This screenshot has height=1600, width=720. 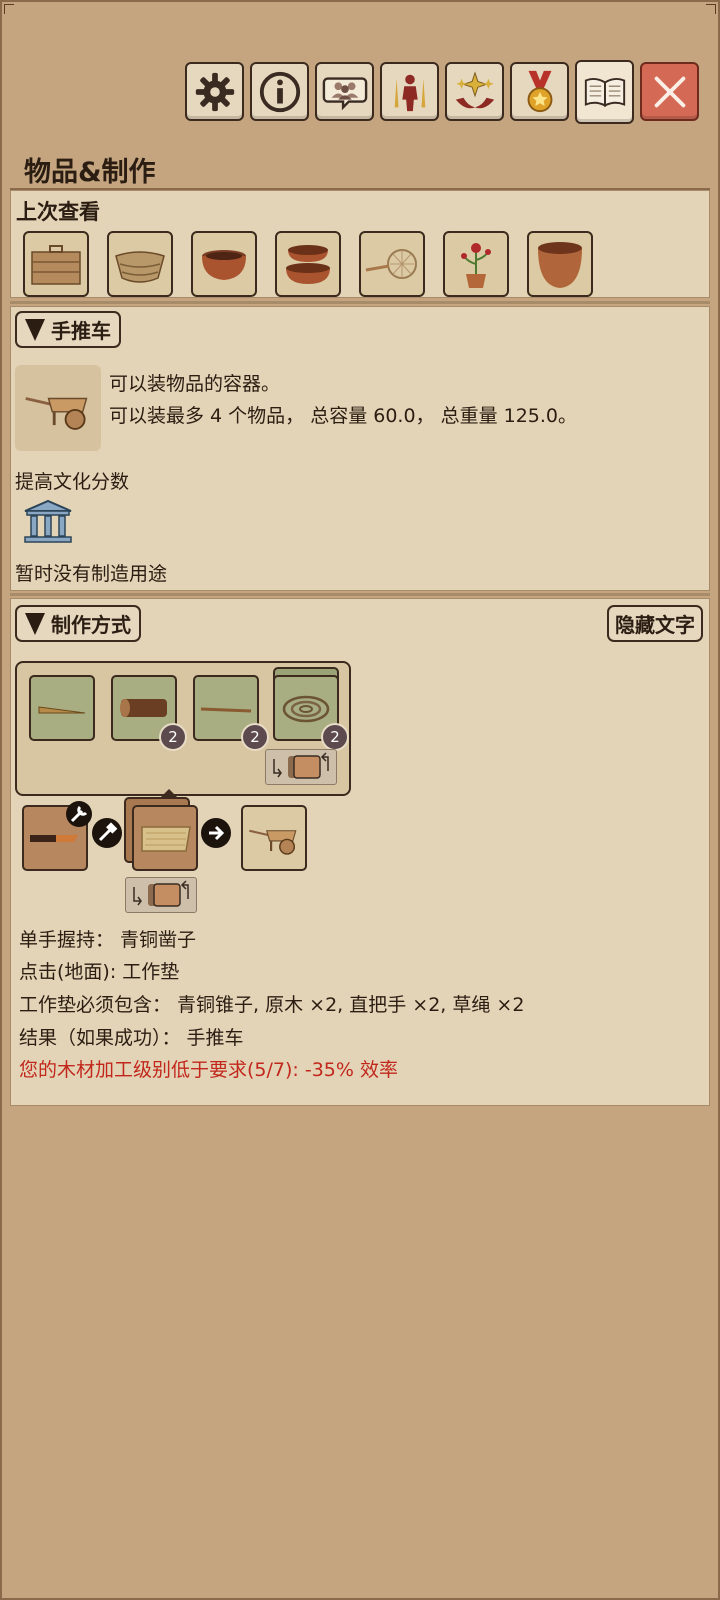 What do you see at coordinates (108, 940) in the screenshot?
I see `recipe-hold-line: 单手握持： 青铜凿子` at bounding box center [108, 940].